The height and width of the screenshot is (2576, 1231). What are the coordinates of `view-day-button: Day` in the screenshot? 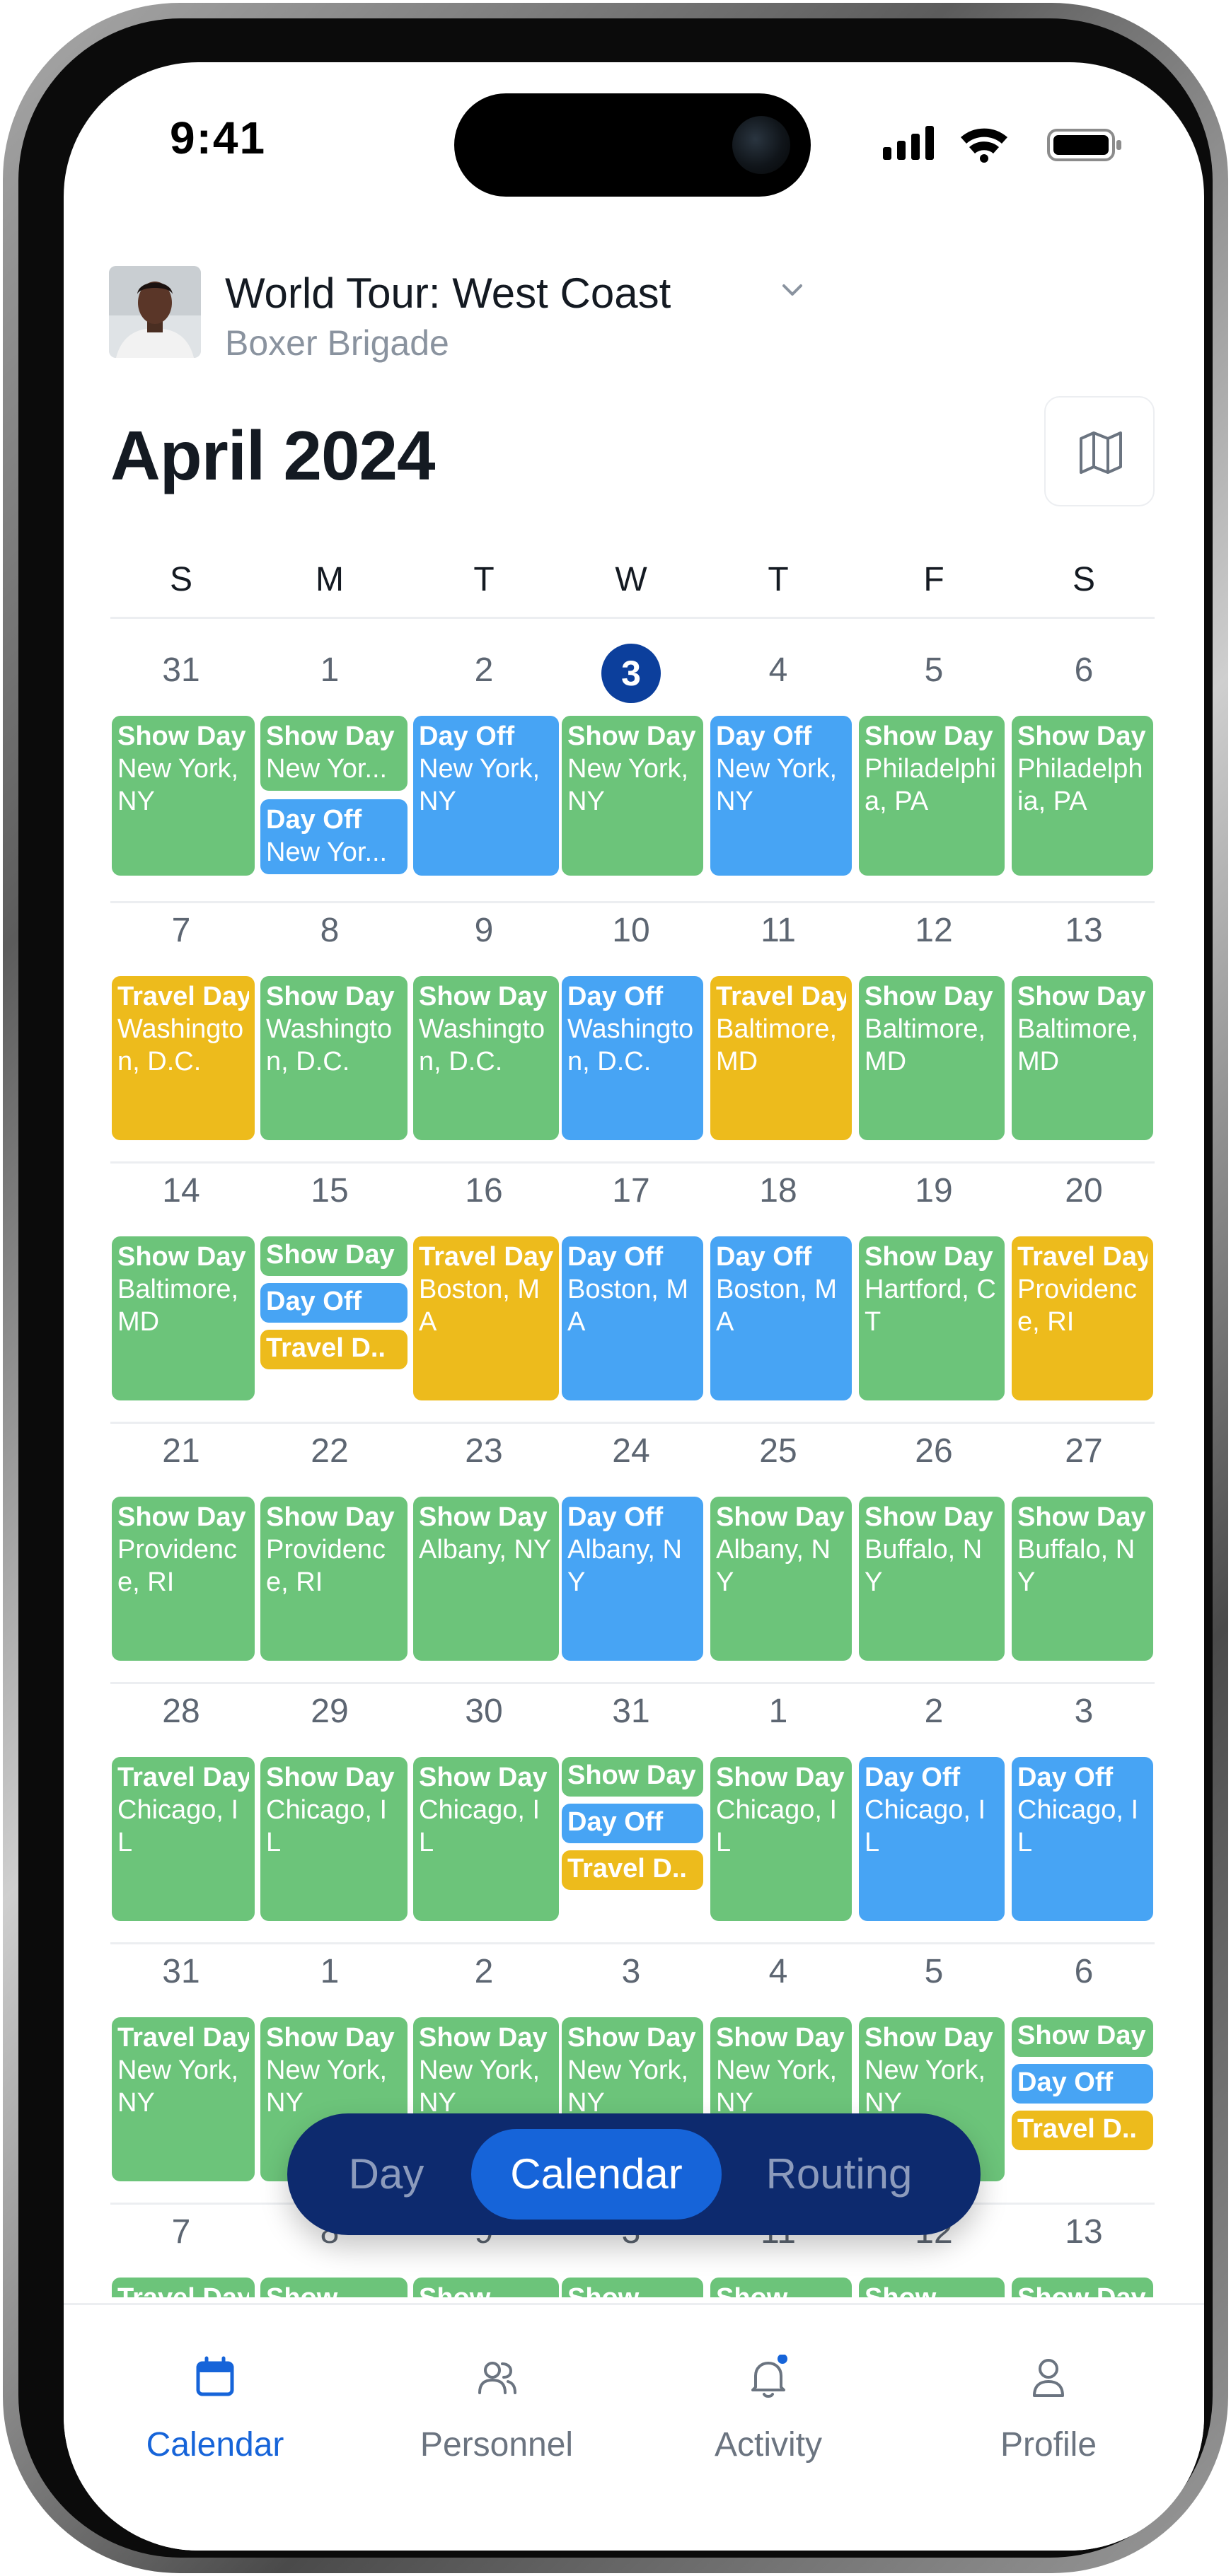 It's located at (386, 2174).